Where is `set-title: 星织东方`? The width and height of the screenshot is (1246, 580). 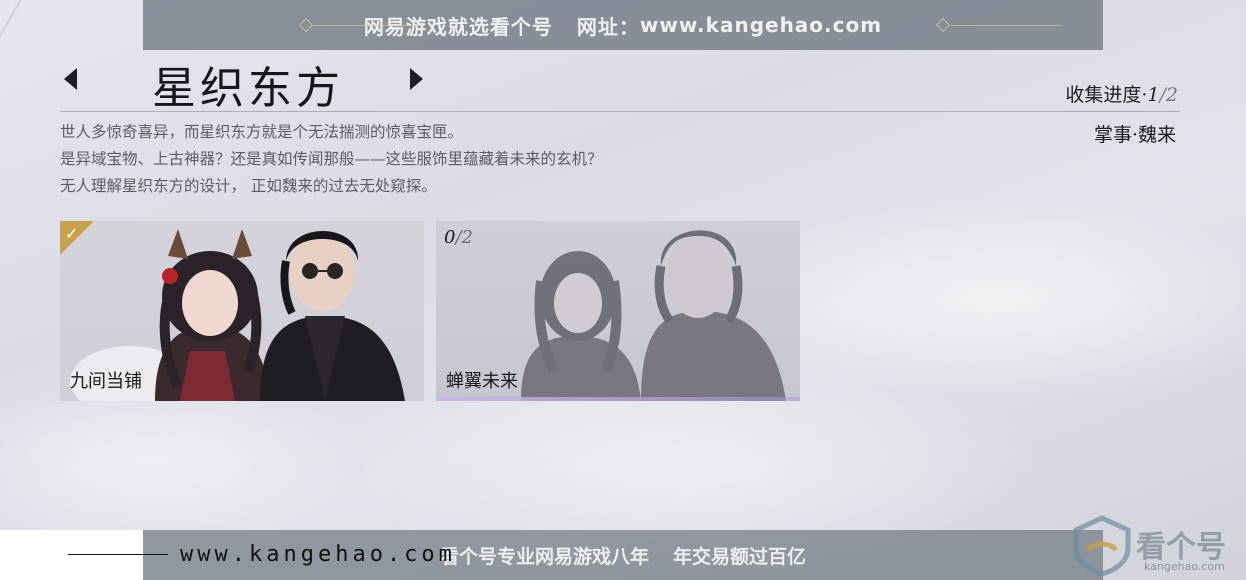 set-title: 星织东方 is located at coordinates (248, 88).